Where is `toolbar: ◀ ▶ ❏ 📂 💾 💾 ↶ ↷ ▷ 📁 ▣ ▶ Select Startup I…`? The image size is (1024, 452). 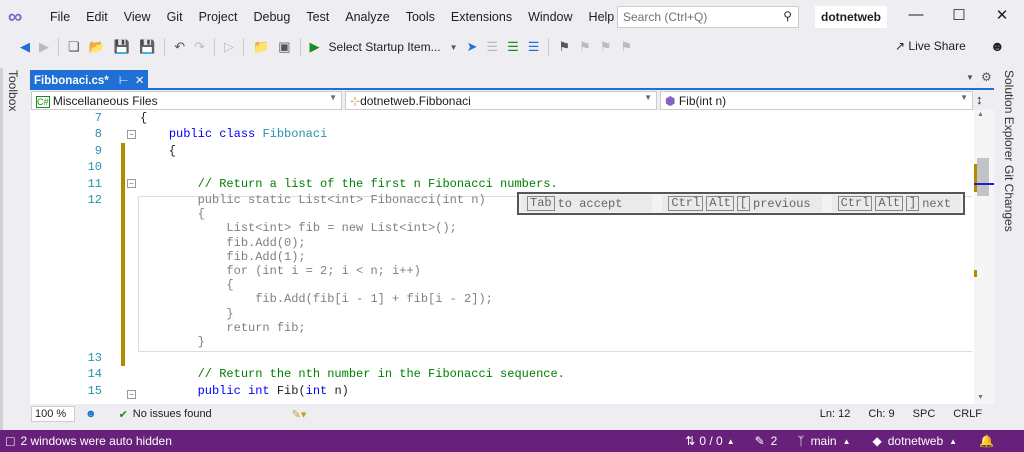 toolbar: ◀ ▶ ❏ 📂 💾 💾 ↶ ↷ ▷ 📁 ▣ ▶ Select Startup I… is located at coordinates (512, 47).